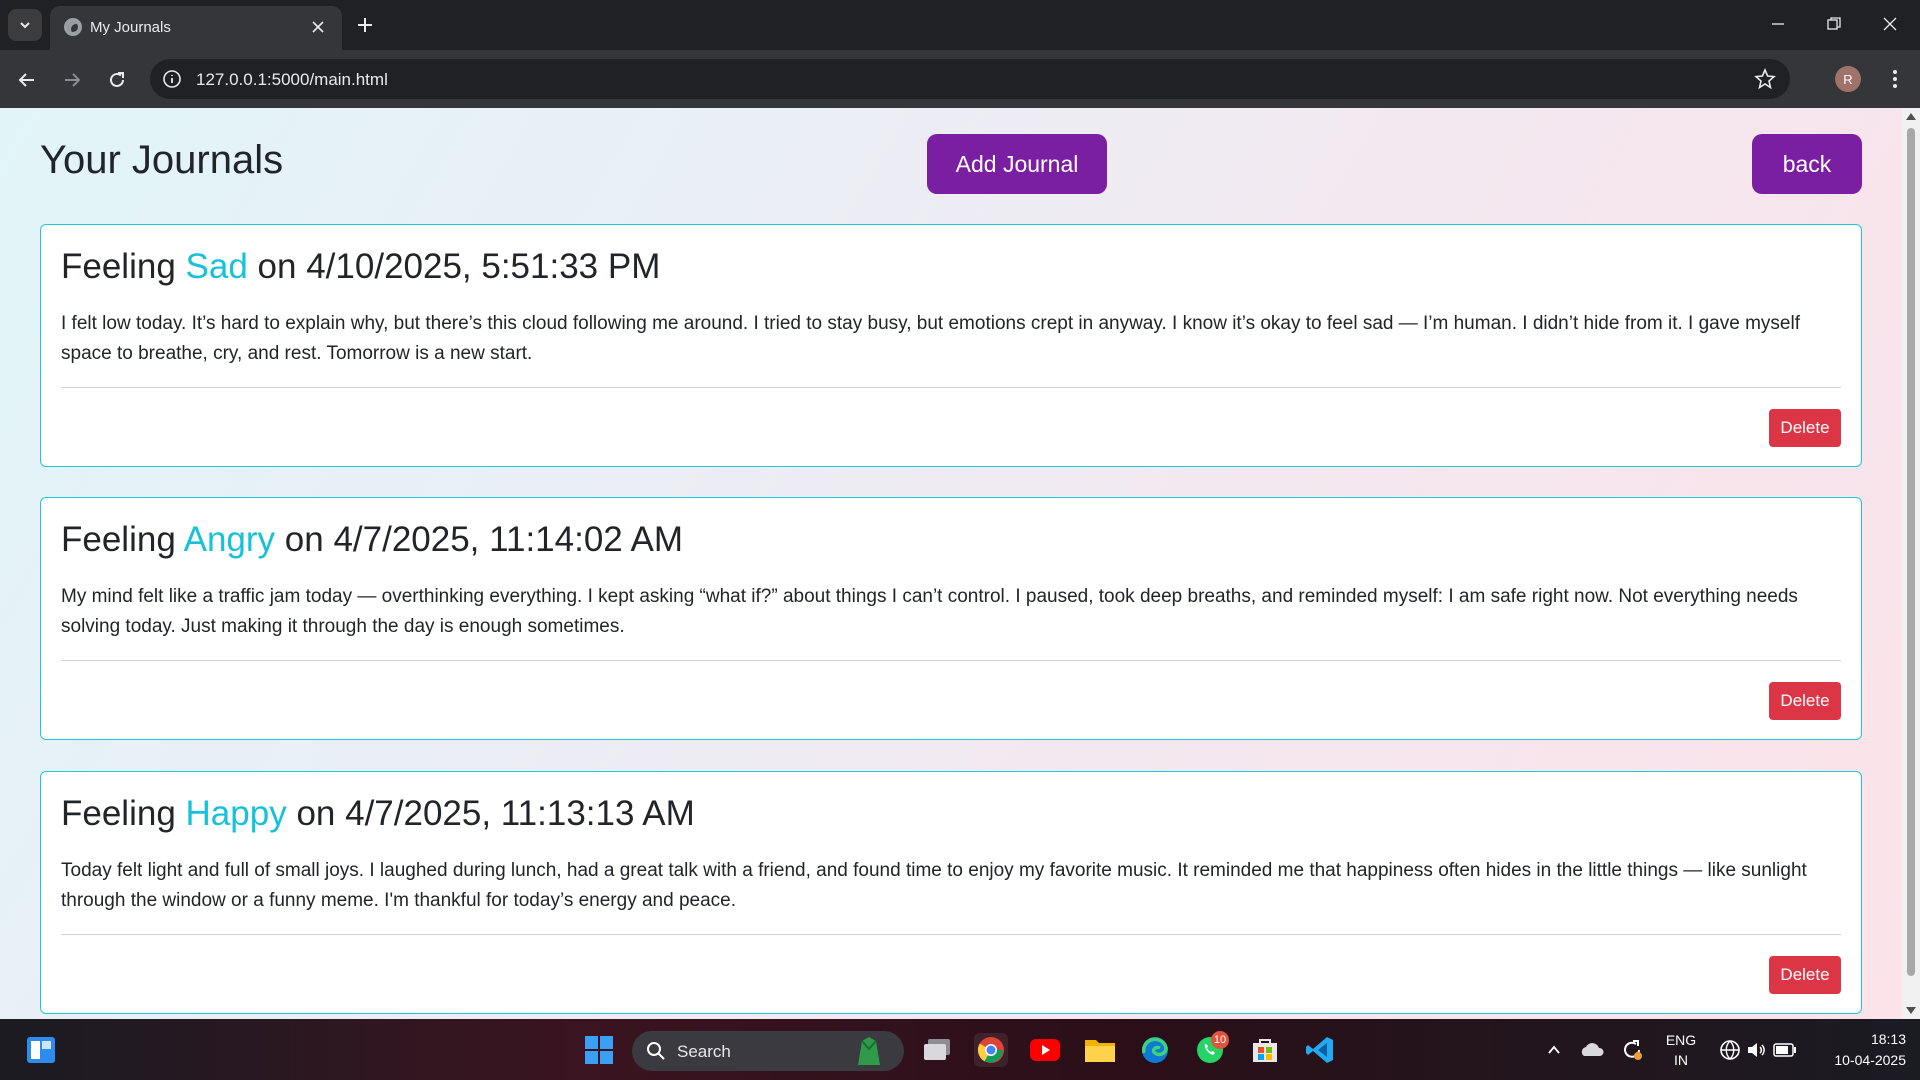 The width and height of the screenshot is (1920, 1080). I want to click on clock-date: 10-04-2025, so click(1858, 1060).